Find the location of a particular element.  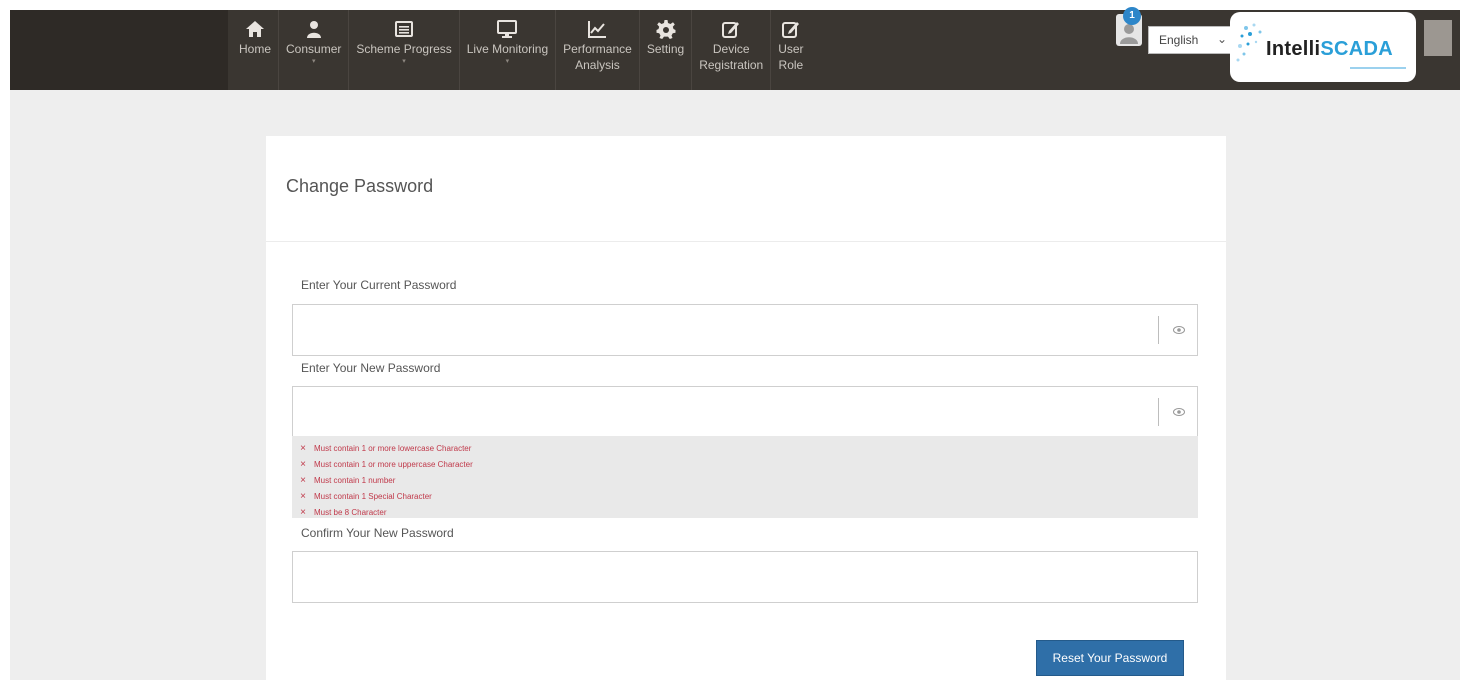

intelliscada-logo: IntelliSCADA is located at coordinates (1323, 47).